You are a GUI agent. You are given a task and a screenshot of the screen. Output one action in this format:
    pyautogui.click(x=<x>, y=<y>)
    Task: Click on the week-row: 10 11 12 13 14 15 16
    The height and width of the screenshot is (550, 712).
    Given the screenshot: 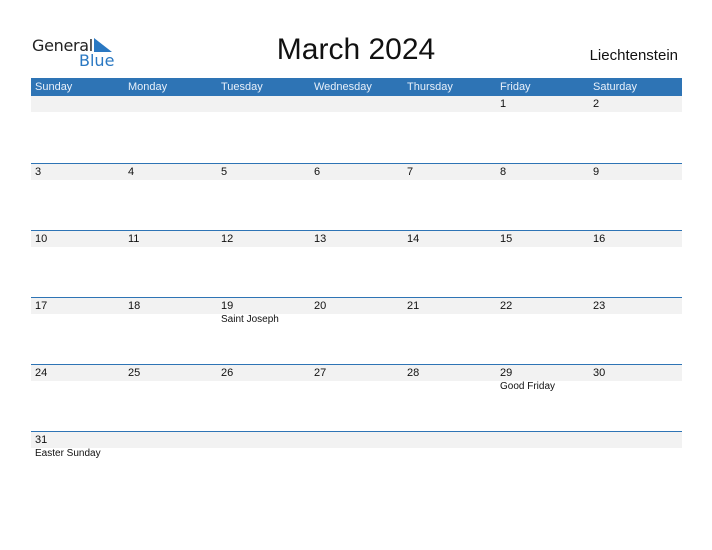 What is the action you would take?
    pyautogui.click(x=356, y=263)
    